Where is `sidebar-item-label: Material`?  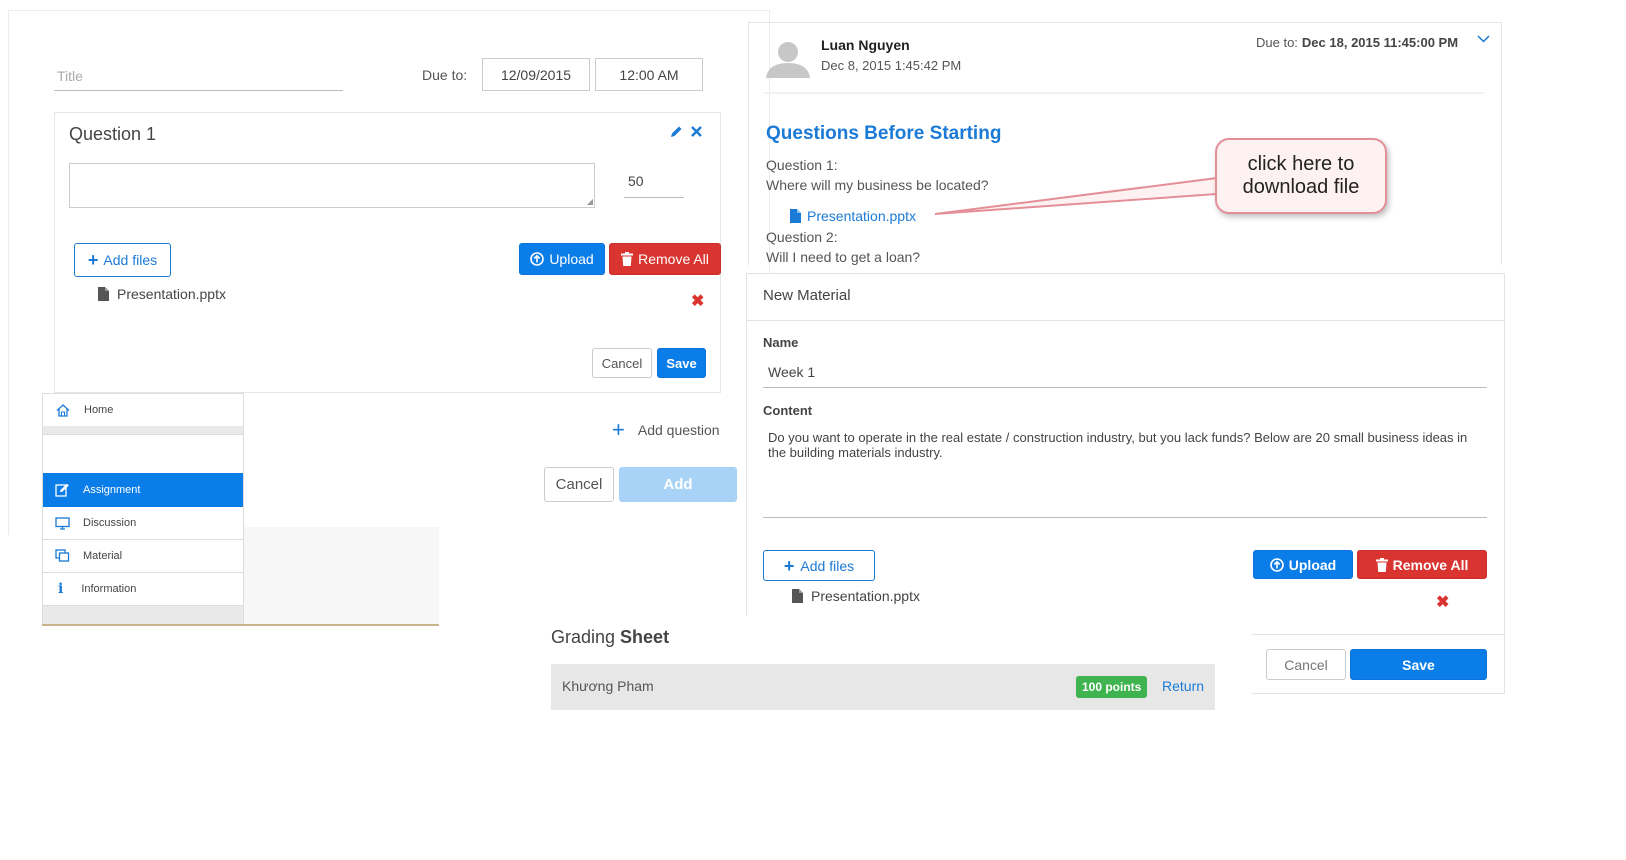 sidebar-item-label: Material is located at coordinates (103, 555).